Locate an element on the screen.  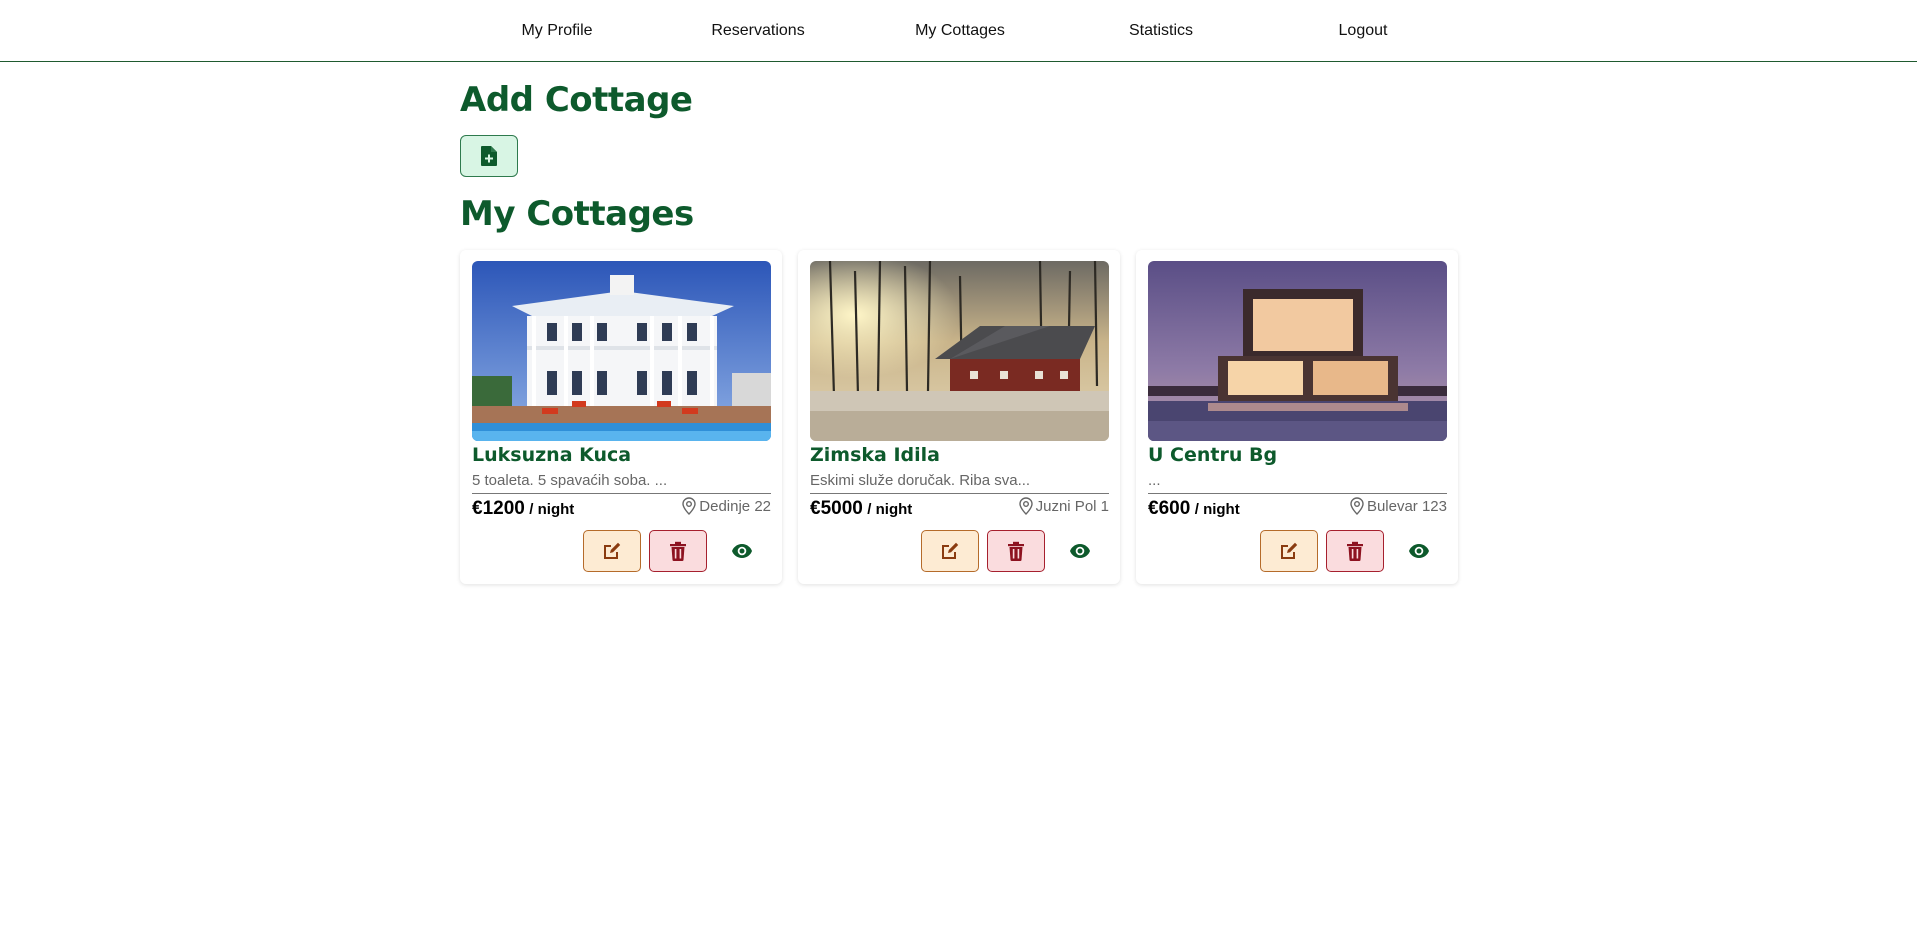
price-amount: €1200 is located at coordinates (498, 508).